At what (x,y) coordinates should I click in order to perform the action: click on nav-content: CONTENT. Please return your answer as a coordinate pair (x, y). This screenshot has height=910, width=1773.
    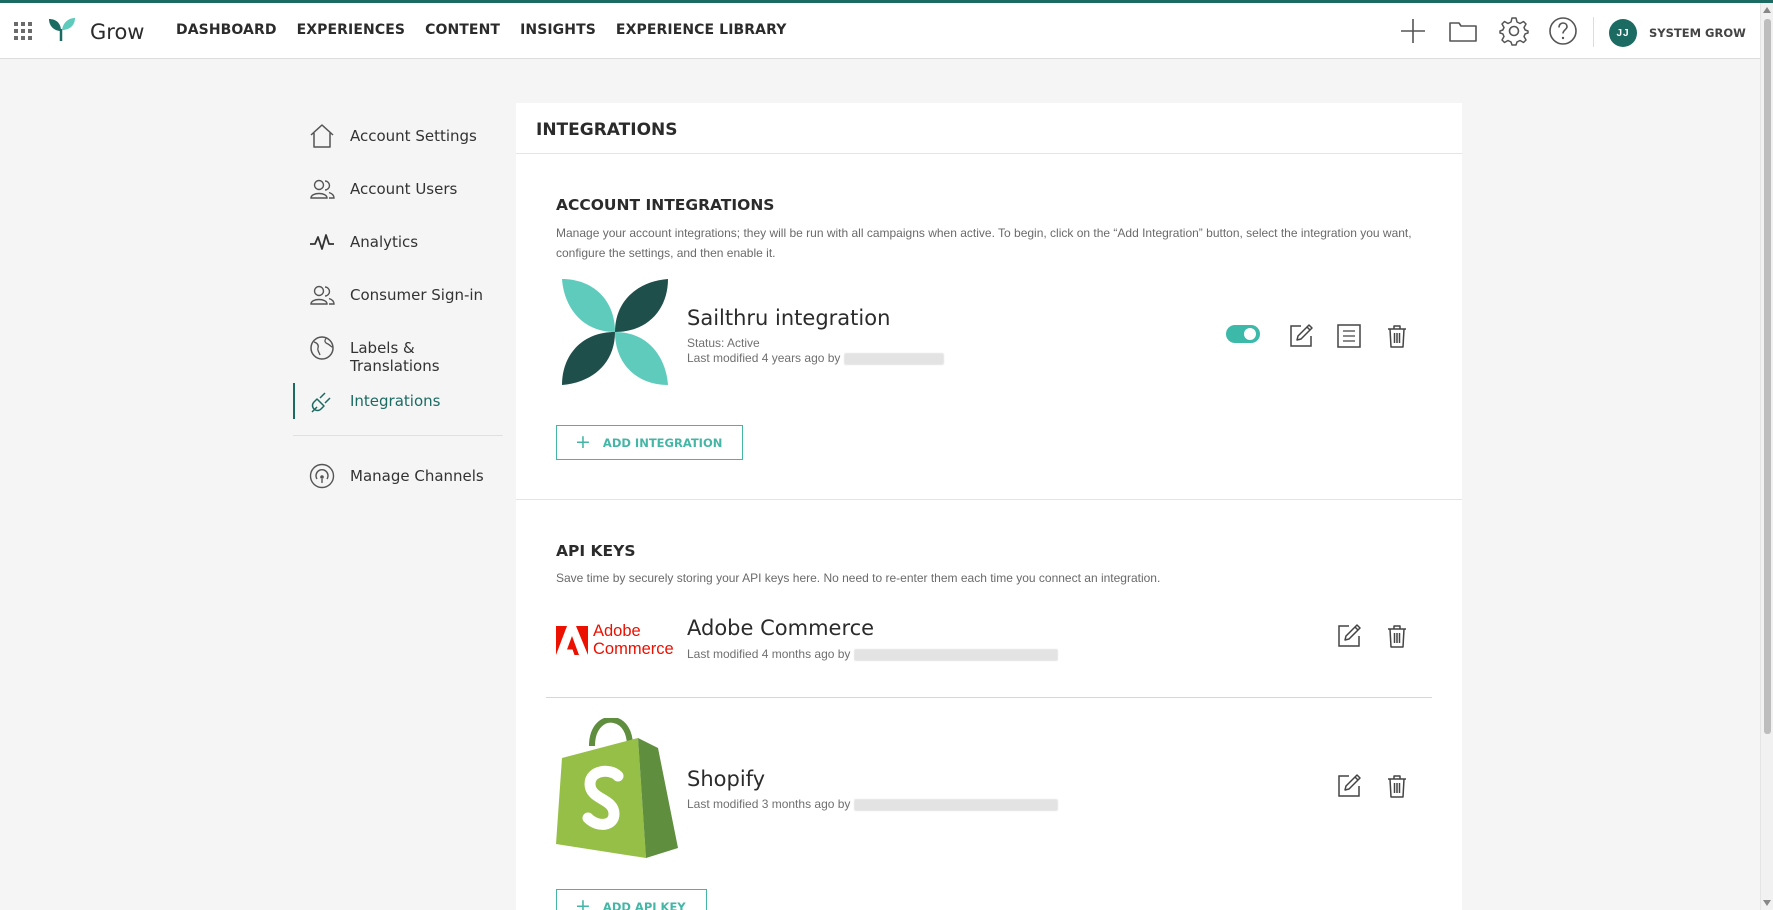
    Looking at the image, I should click on (462, 30).